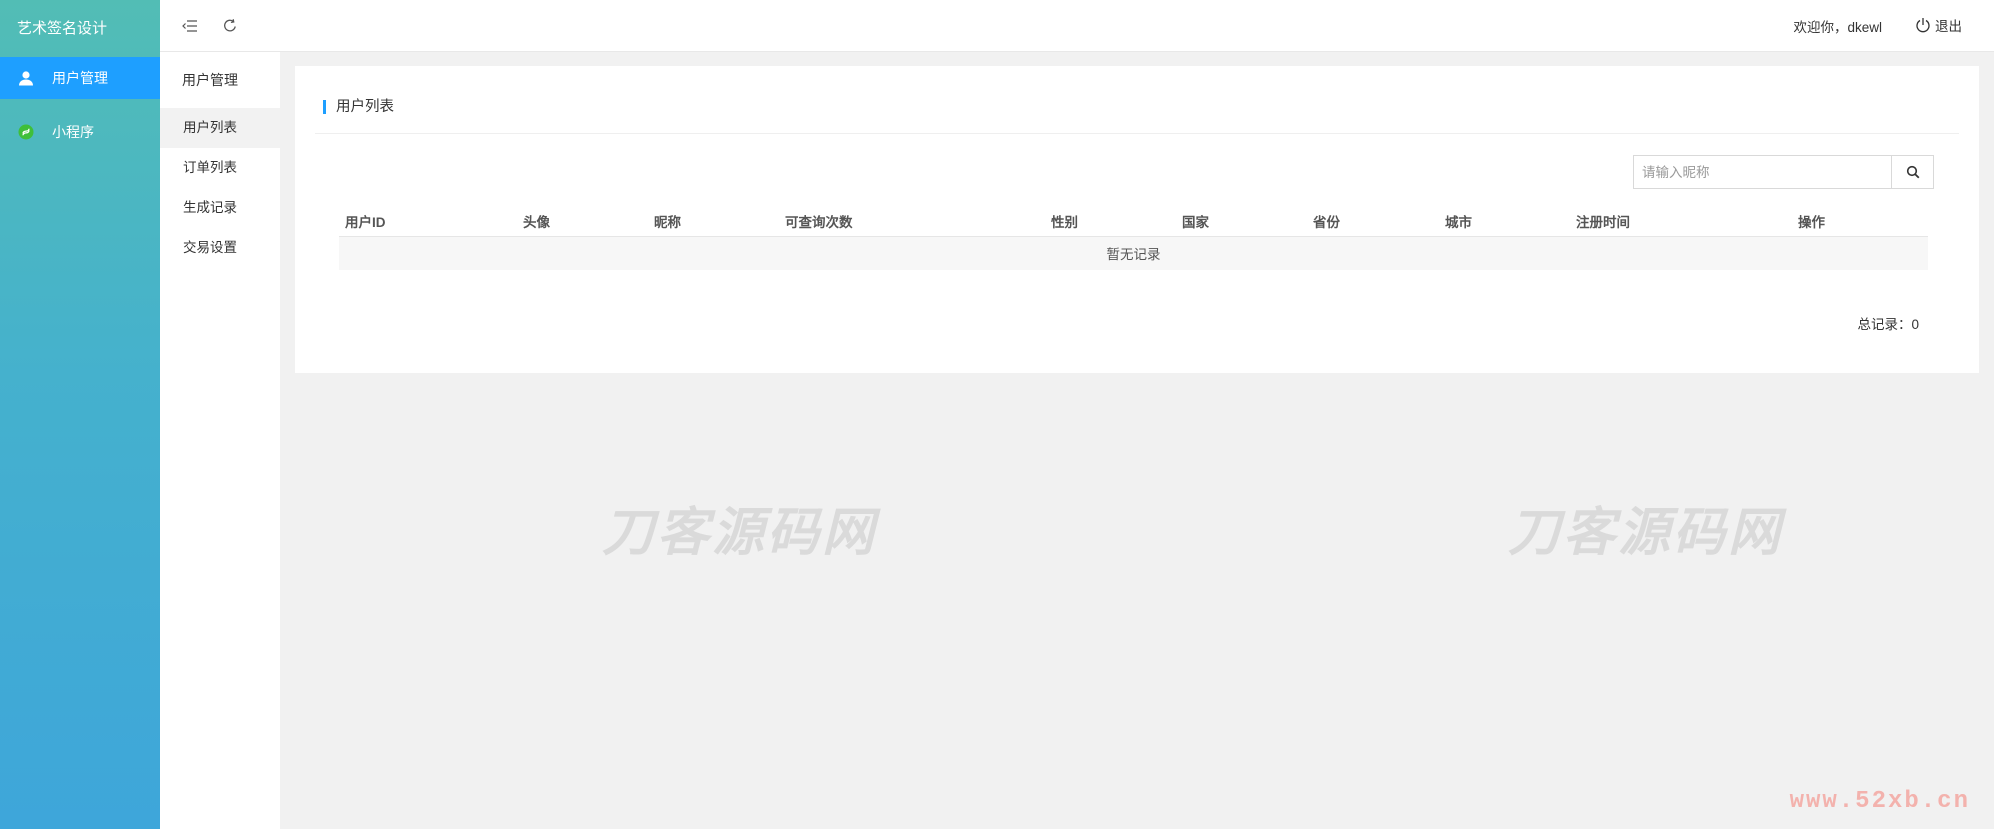 This screenshot has height=829, width=1994. Describe the element at coordinates (26, 132) in the screenshot. I see `mini-program-icon` at that location.